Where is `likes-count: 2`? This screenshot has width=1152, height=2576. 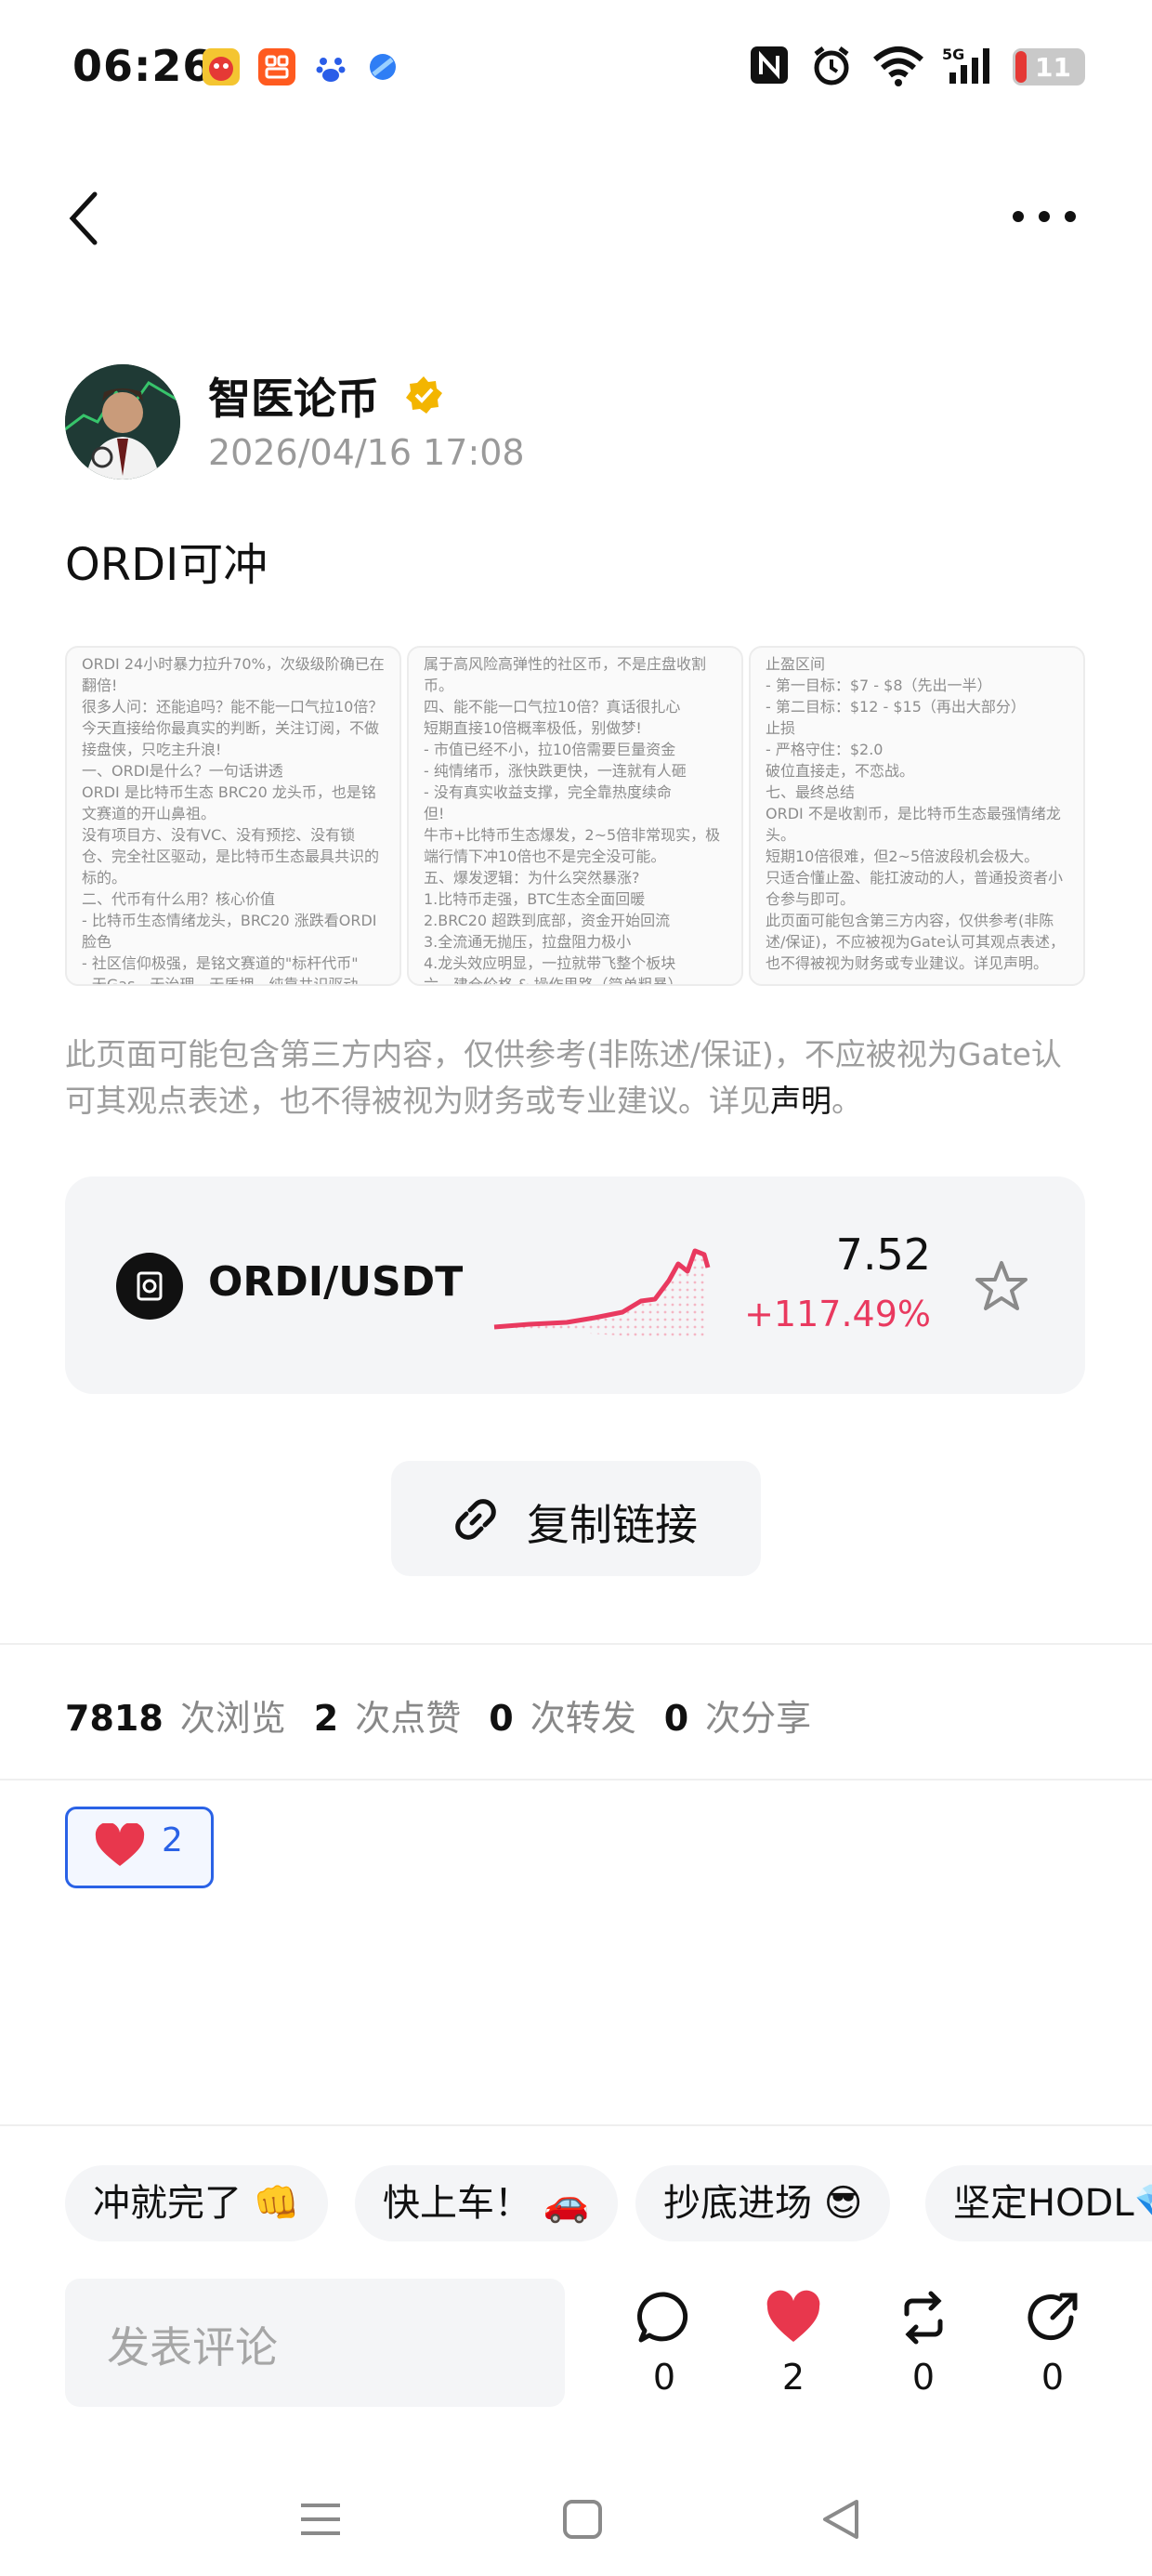 likes-count: 2 is located at coordinates (326, 1718).